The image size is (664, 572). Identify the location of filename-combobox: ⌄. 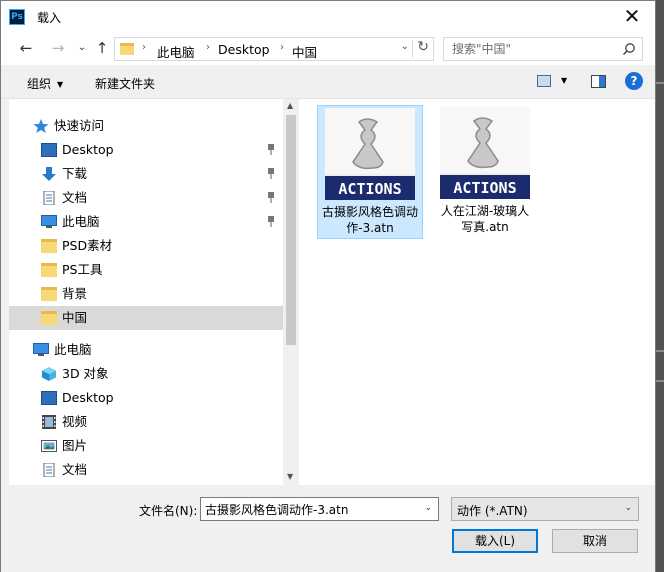
(319, 509).